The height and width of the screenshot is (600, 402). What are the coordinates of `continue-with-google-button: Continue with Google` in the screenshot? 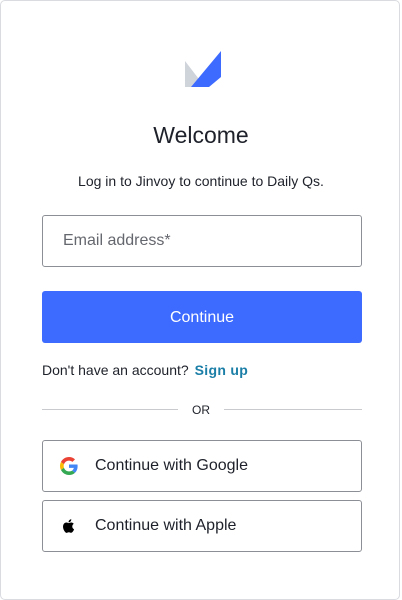 It's located at (202, 466).